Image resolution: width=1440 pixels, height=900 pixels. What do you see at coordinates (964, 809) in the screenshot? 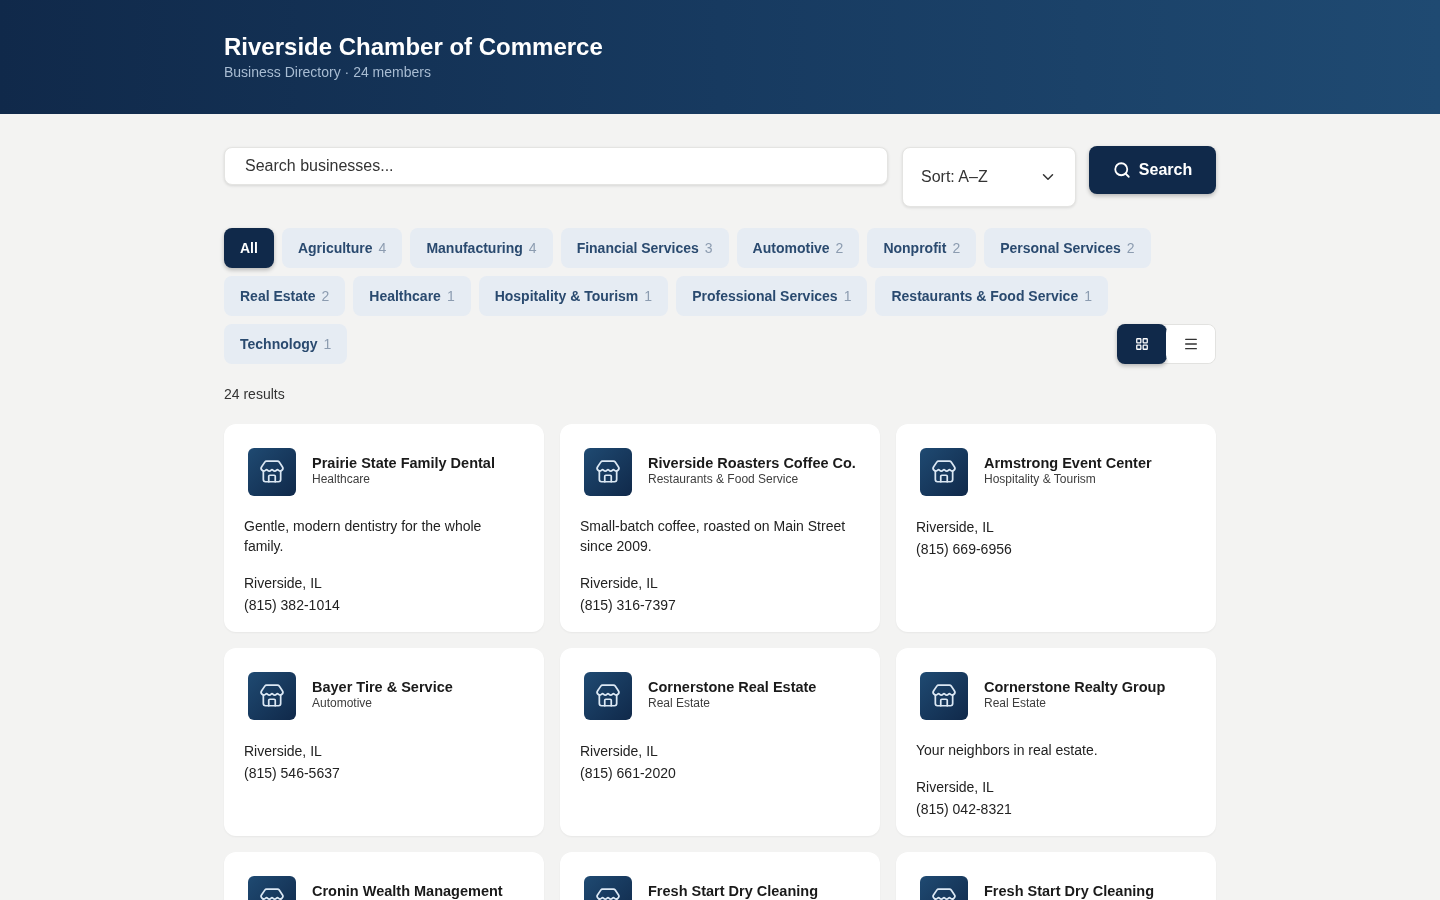
I see `business-phone: (815) 042-8321` at bounding box center [964, 809].